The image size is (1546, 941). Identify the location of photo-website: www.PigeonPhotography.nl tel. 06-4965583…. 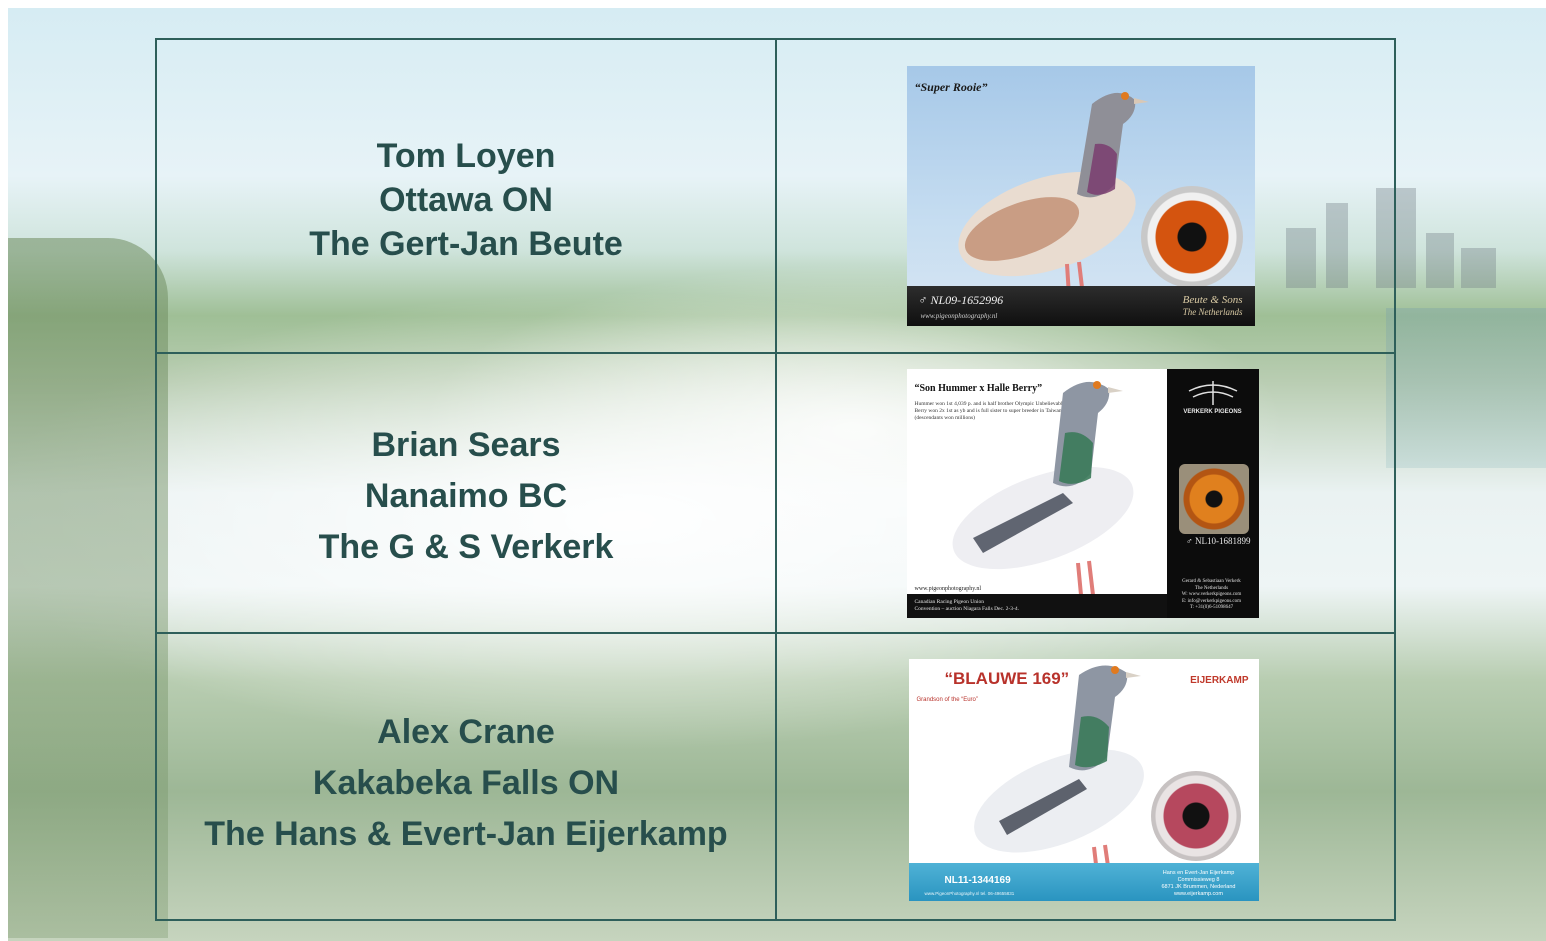
(969, 893).